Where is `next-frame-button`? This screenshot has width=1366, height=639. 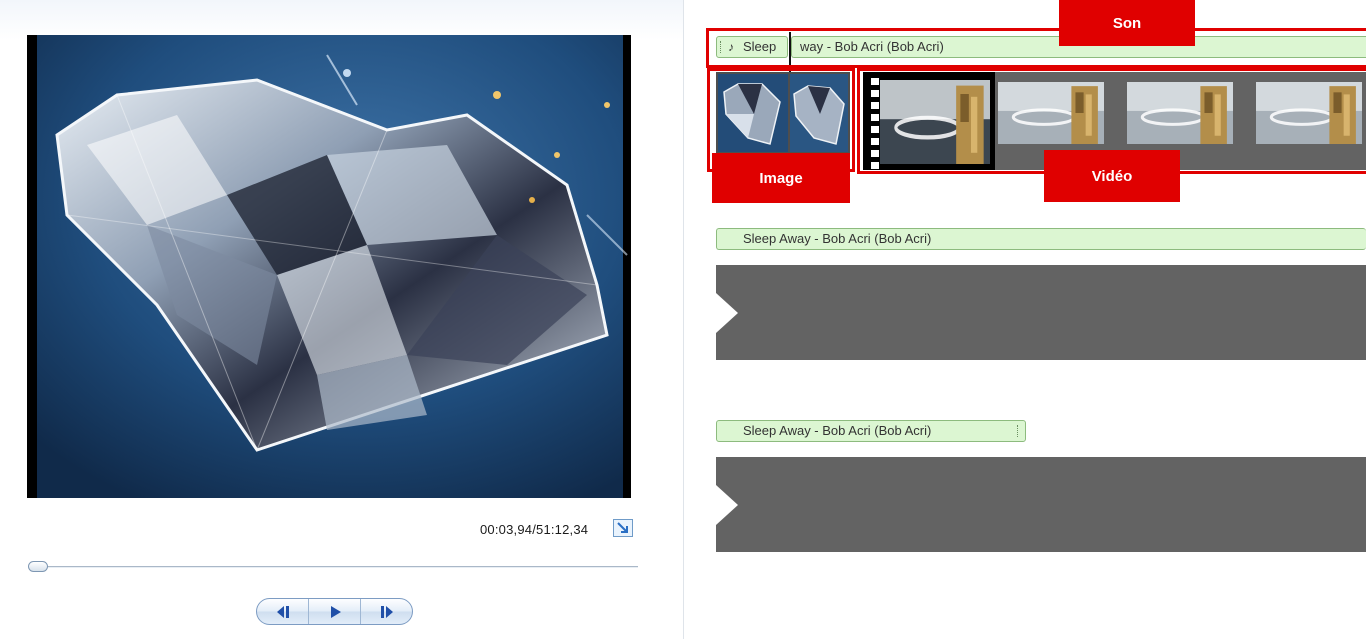 next-frame-button is located at coordinates (386, 611).